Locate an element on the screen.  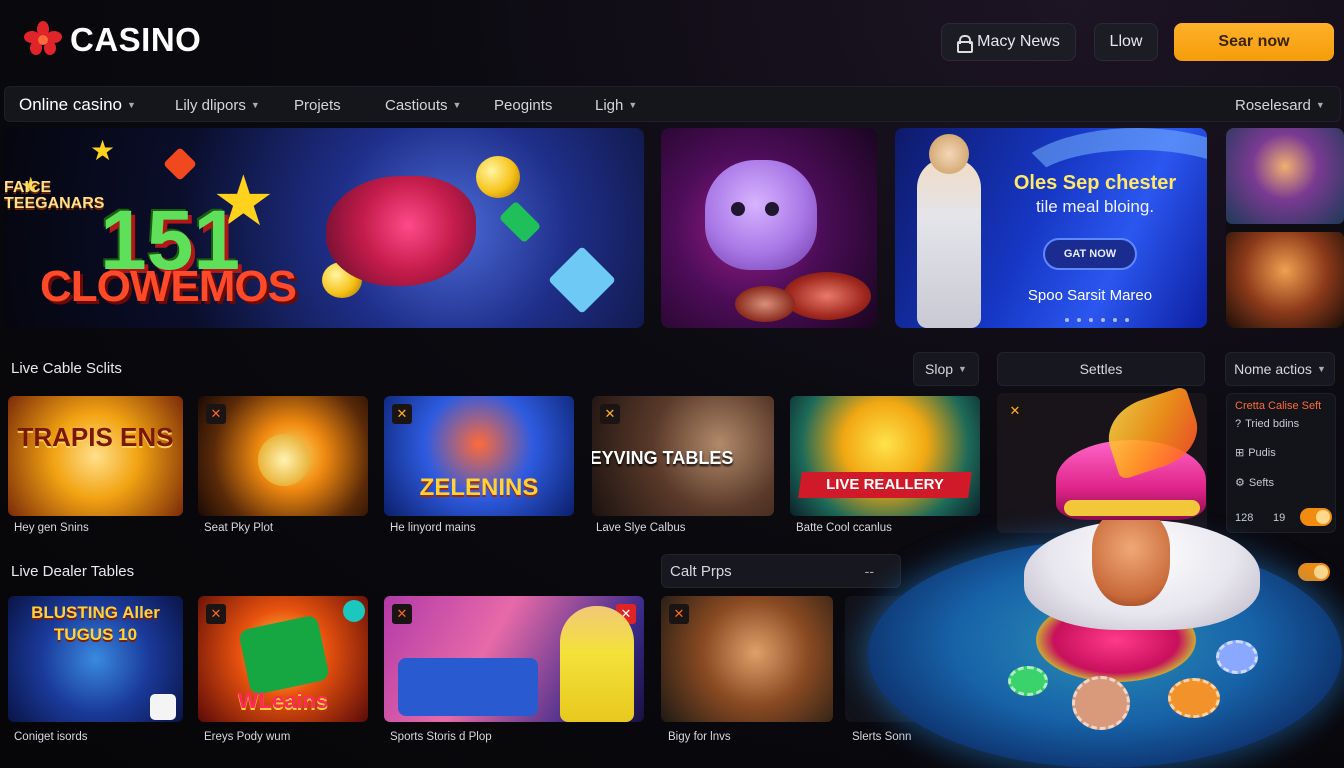
nav-item-4: Castiouts ▼ is located at coordinates (423, 105).